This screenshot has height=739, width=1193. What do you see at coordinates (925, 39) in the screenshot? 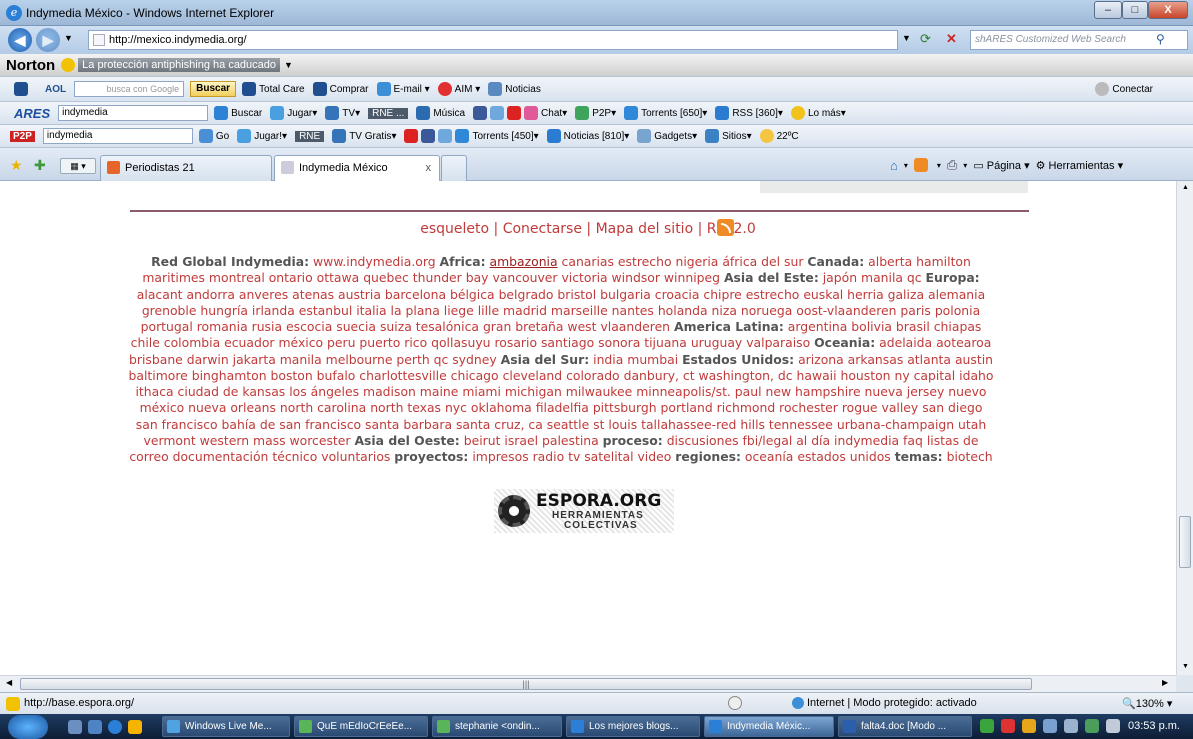
I see `refresh-icon: ⟳` at bounding box center [925, 39].